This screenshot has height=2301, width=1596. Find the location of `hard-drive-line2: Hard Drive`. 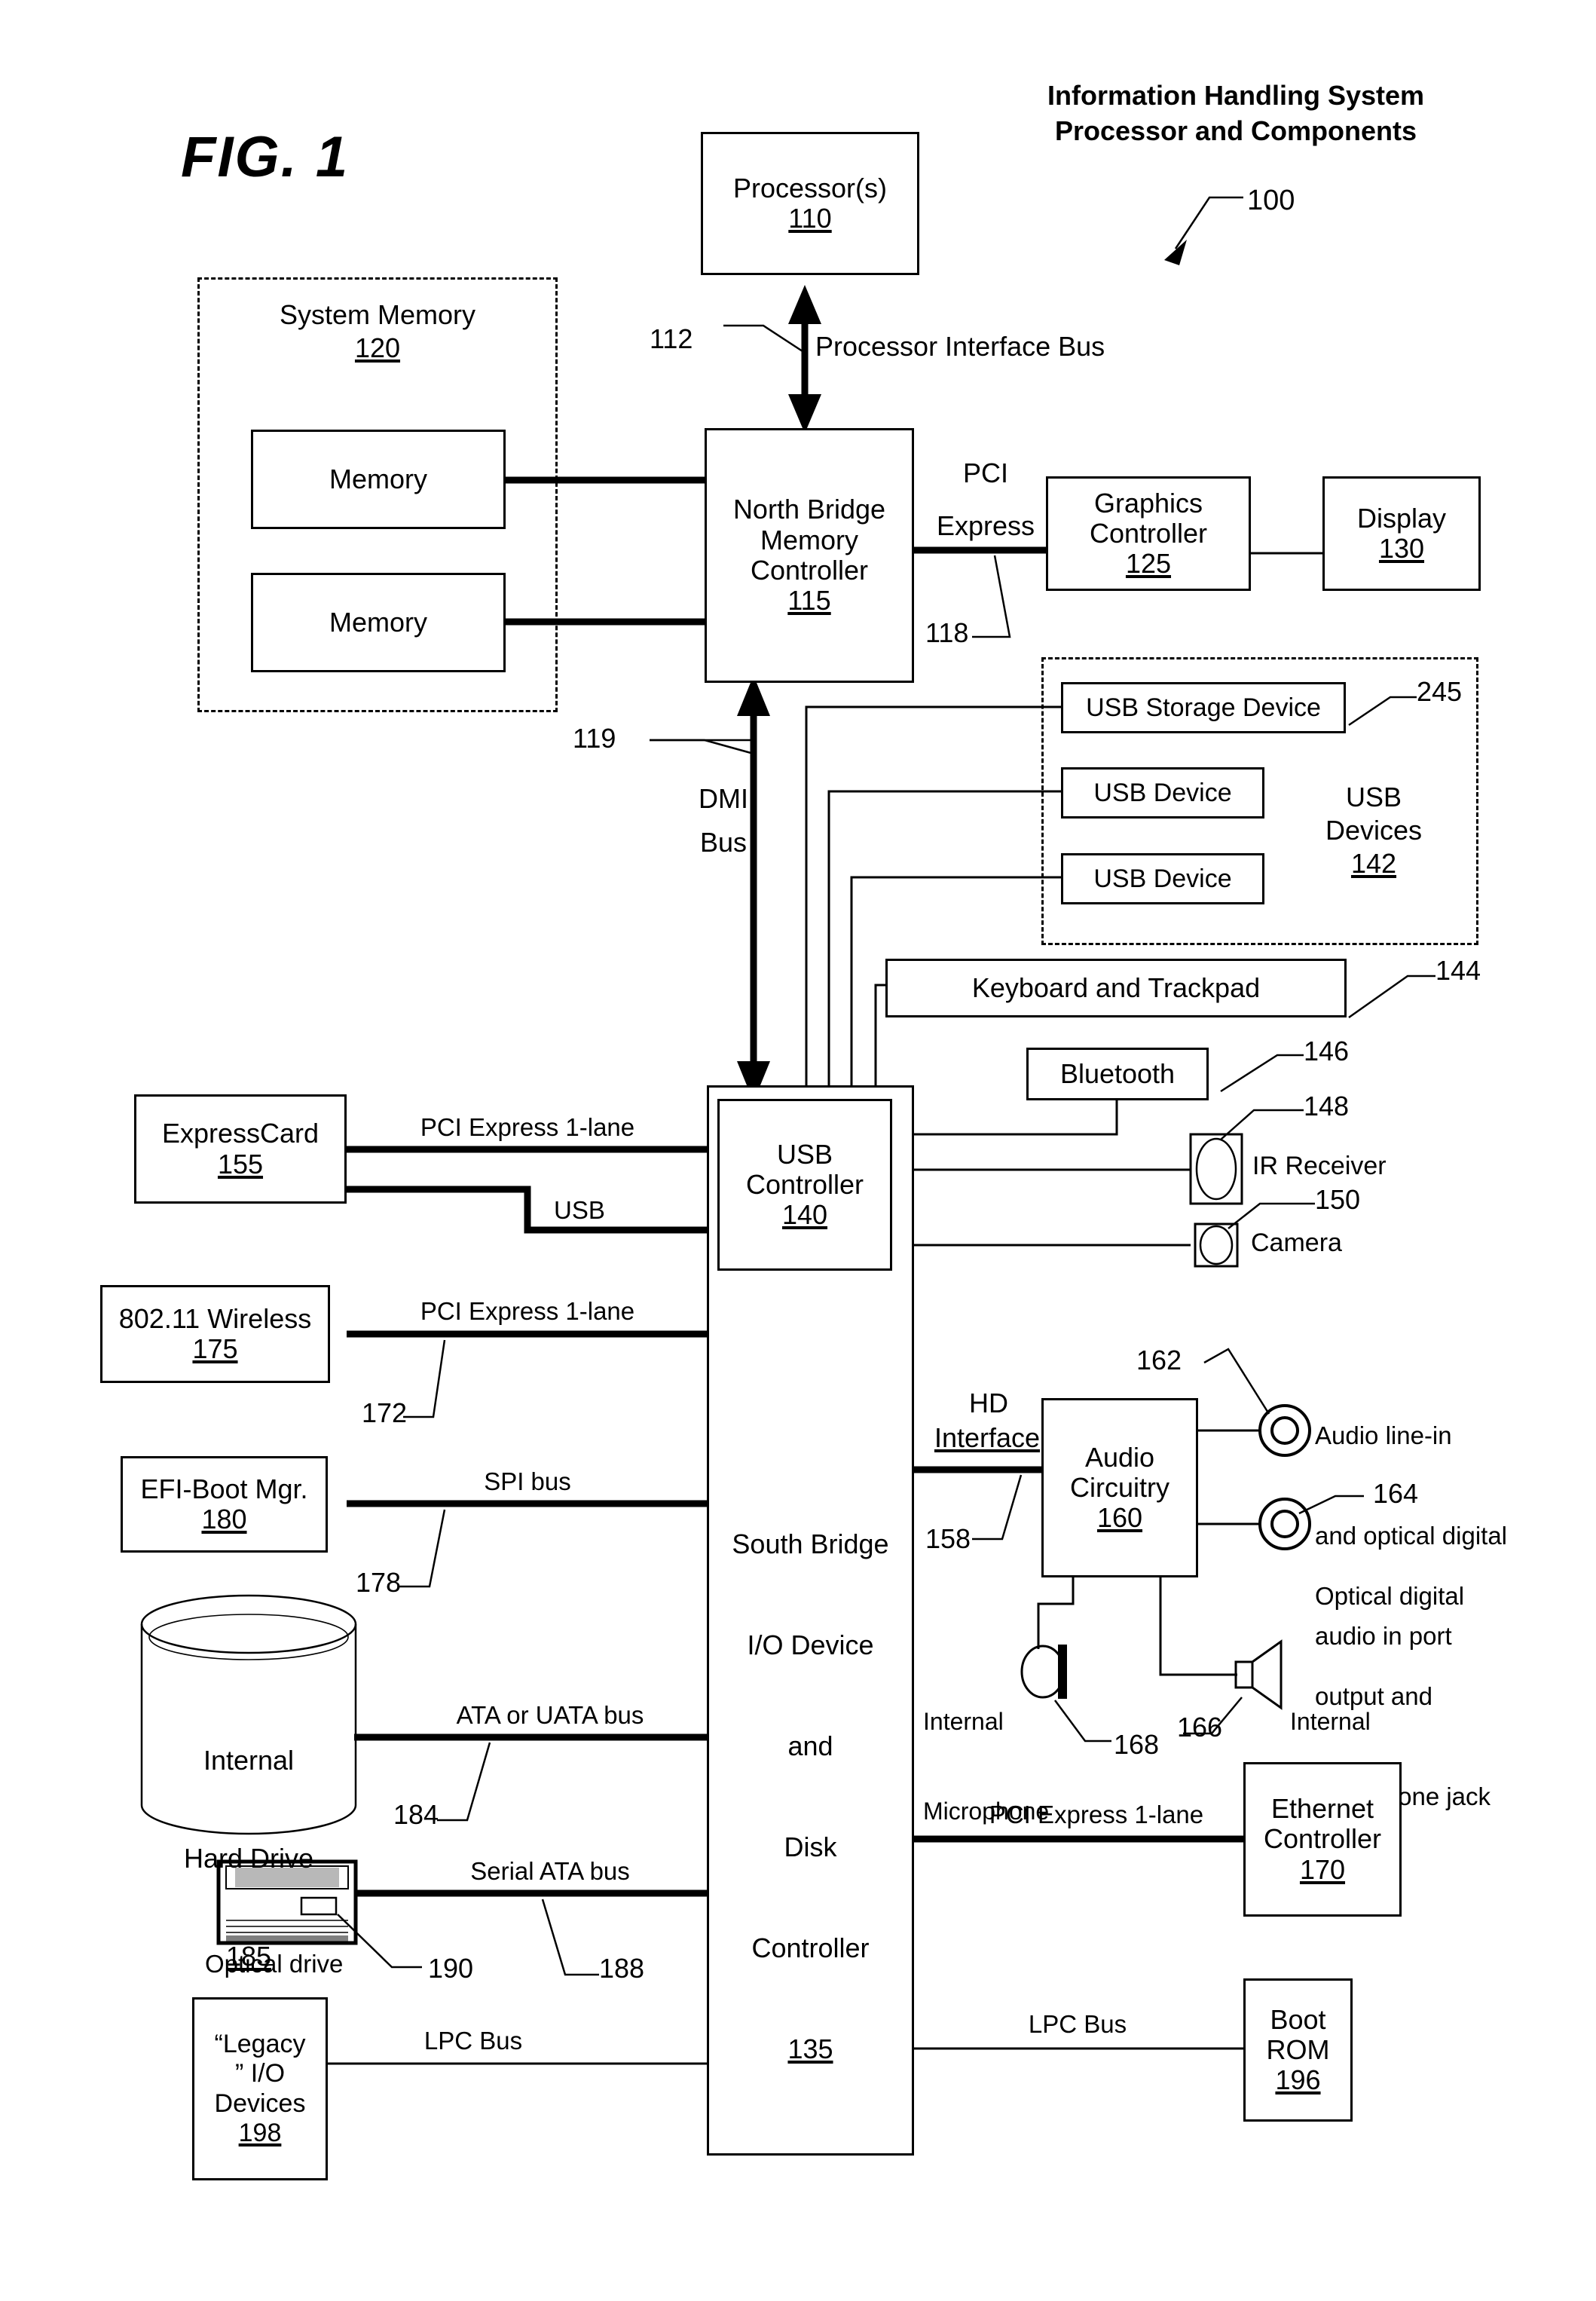

hard-drive-line2: Hard Drive is located at coordinates (248, 1858).